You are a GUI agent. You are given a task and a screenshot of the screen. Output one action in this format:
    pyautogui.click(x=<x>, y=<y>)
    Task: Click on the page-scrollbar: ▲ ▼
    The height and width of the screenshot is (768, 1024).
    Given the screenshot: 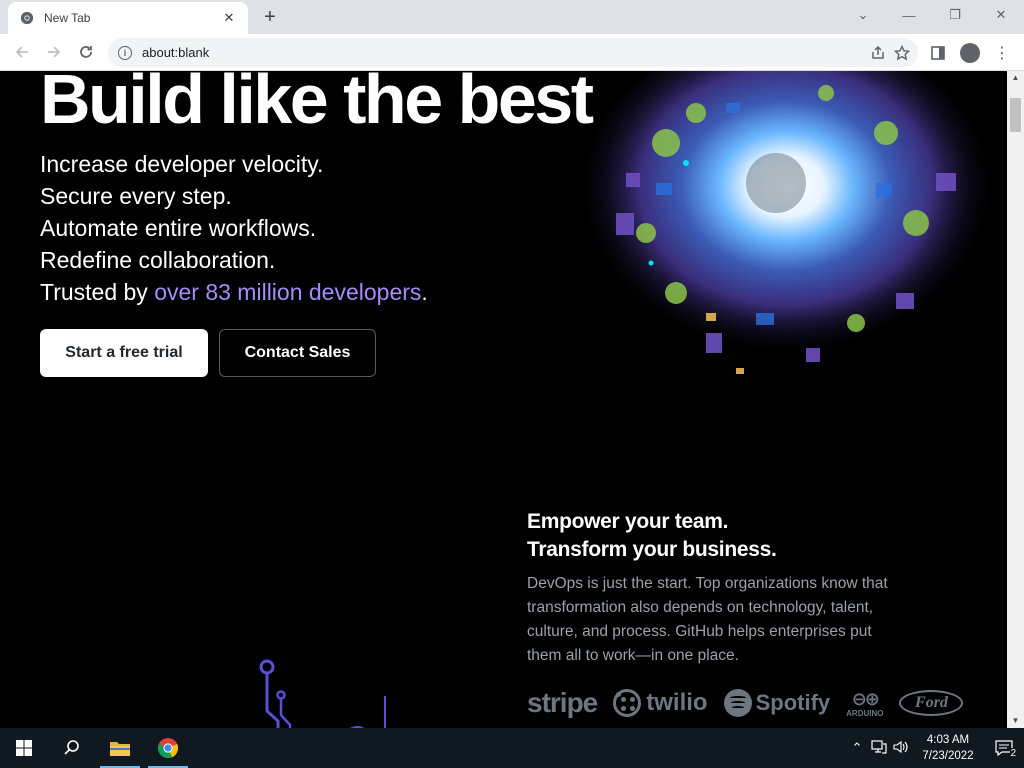 What is the action you would take?
    pyautogui.click(x=1015, y=399)
    